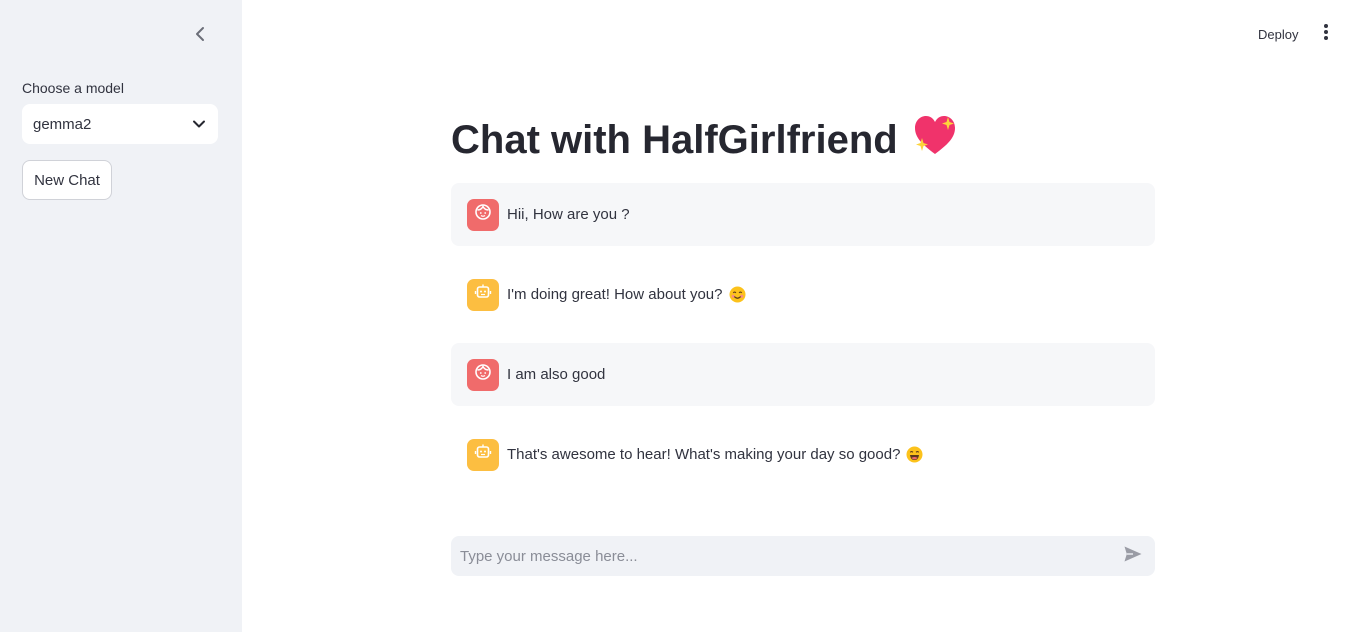  What do you see at coordinates (62, 124) in the screenshot?
I see `model-select-value: gemma2` at bounding box center [62, 124].